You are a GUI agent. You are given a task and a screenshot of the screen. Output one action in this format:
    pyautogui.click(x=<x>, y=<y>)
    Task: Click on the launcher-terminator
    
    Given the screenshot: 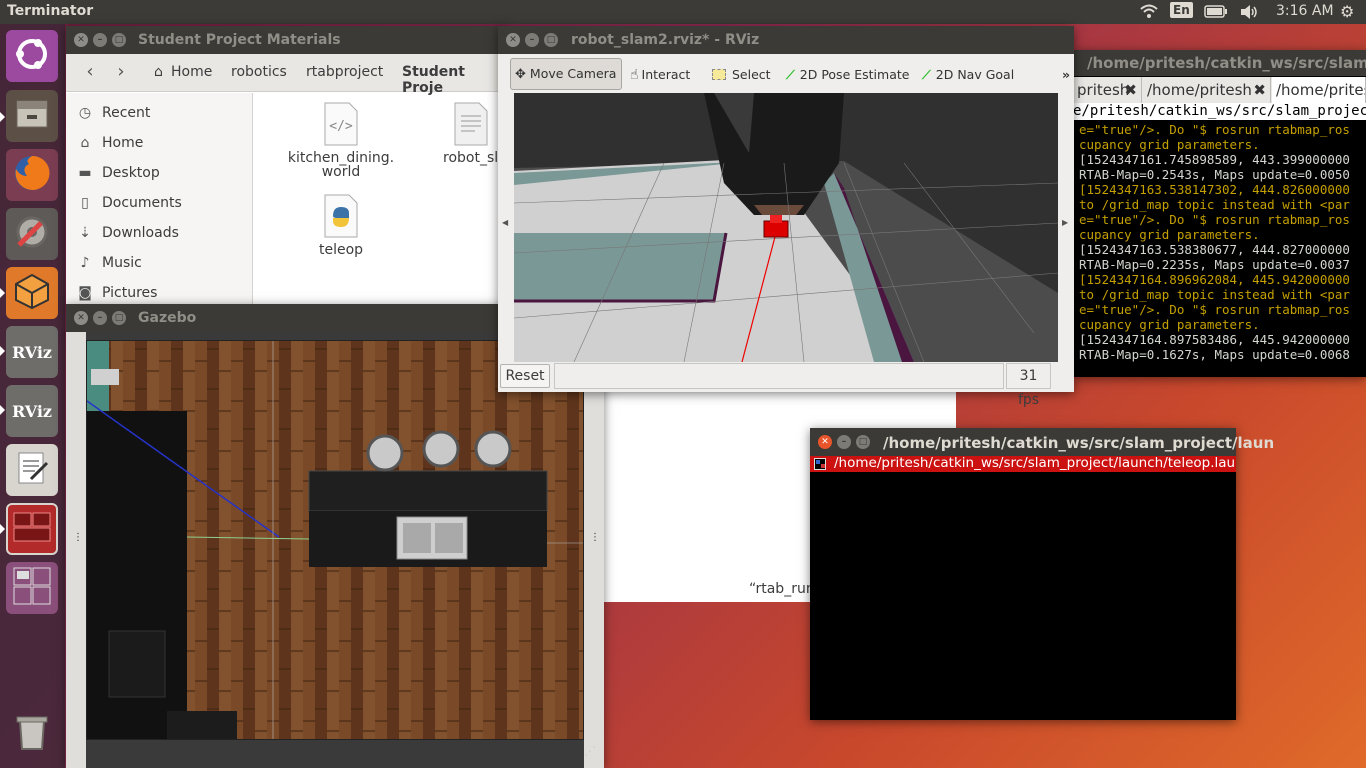 What is the action you would take?
    pyautogui.click(x=32, y=529)
    